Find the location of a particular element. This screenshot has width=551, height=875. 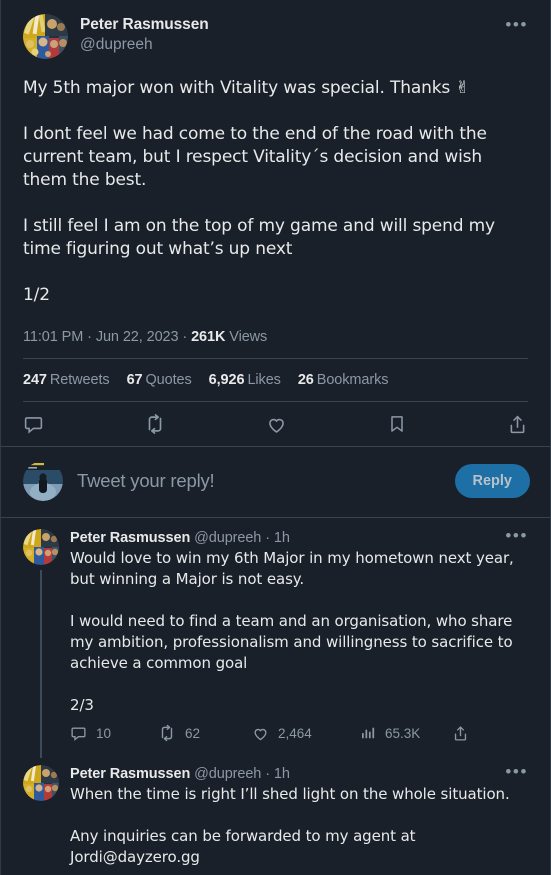

stat-bookmarks: 26 Bookmarks is located at coordinates (343, 380).